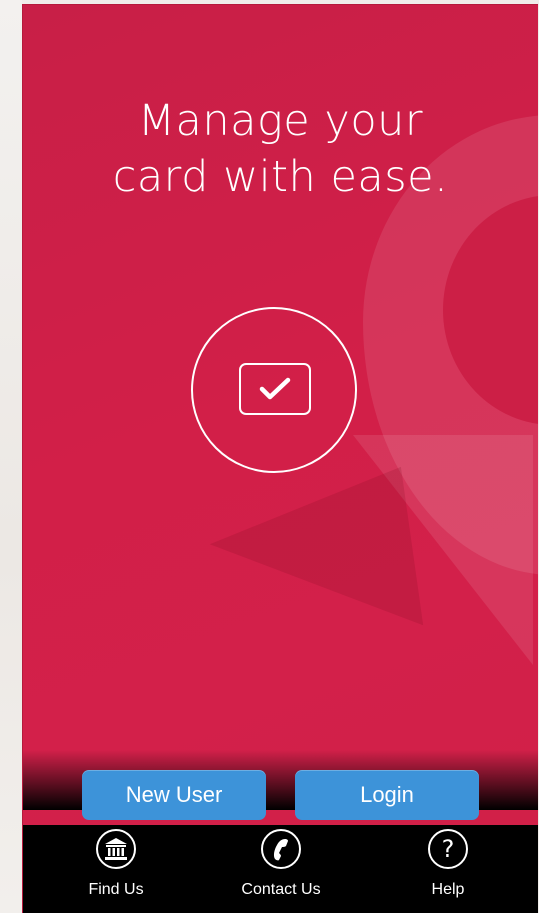 The height and width of the screenshot is (913, 539). I want to click on phone-icon, so click(281, 849).